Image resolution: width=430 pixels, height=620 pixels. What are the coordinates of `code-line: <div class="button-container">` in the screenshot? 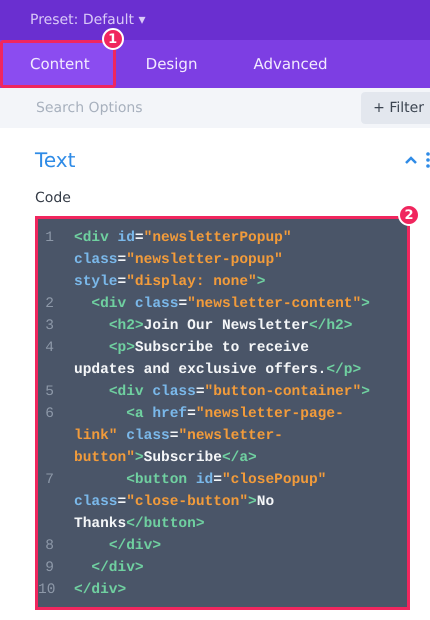 It's located at (239, 392).